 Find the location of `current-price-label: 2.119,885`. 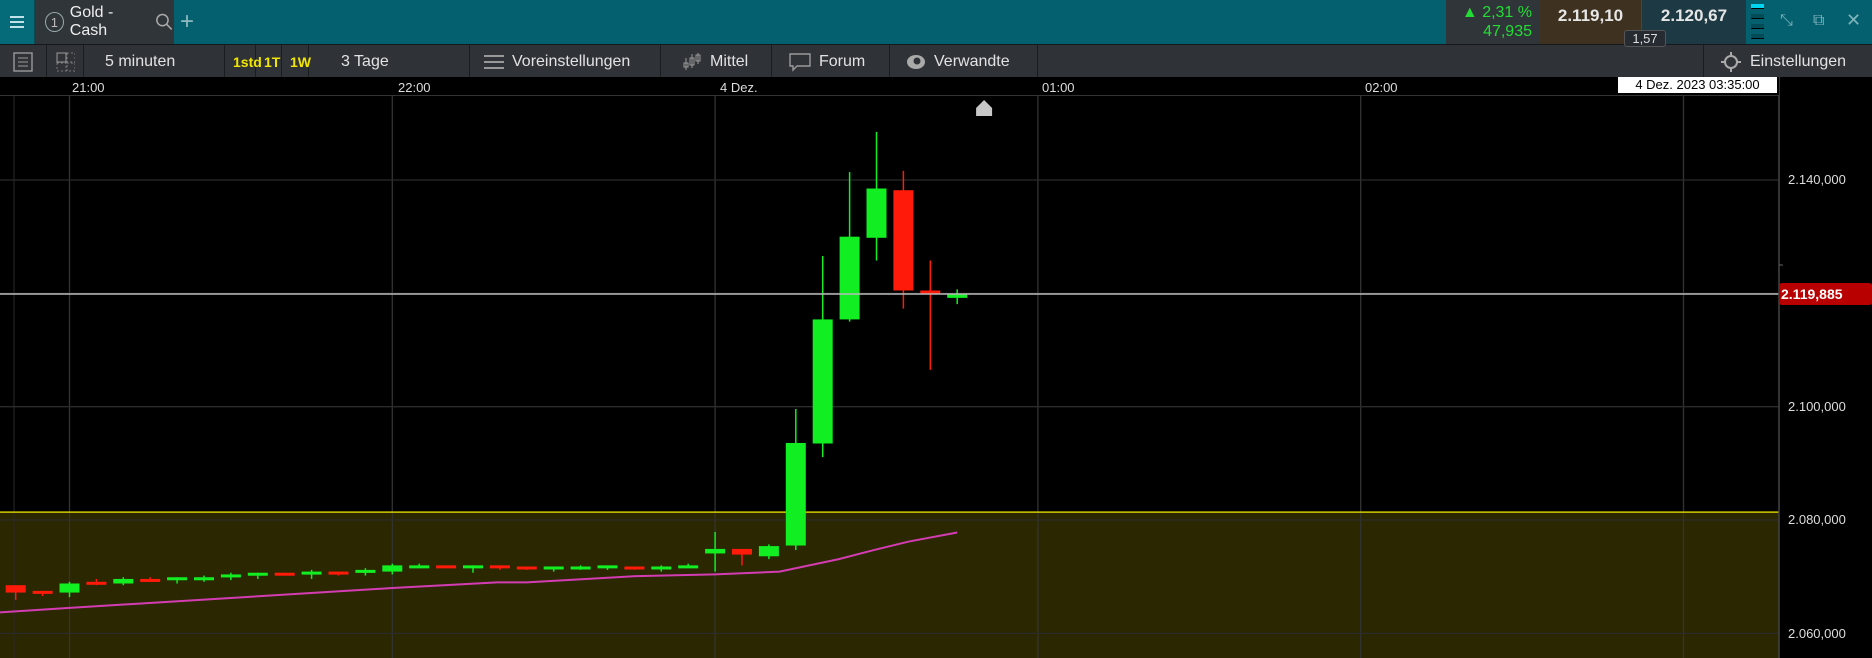

current-price-label: 2.119,885 is located at coordinates (1825, 294).